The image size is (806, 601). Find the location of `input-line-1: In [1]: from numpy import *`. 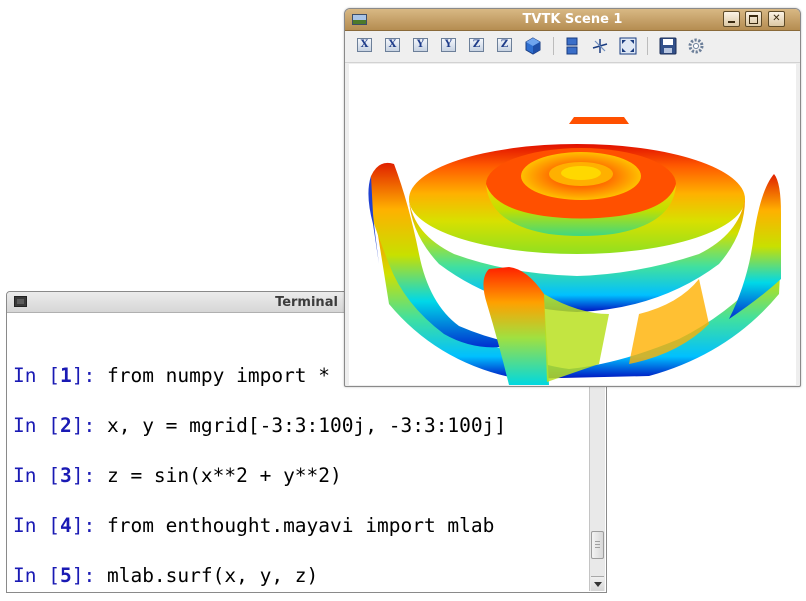

input-line-1: In [1]: from numpy import * is located at coordinates (172, 375).